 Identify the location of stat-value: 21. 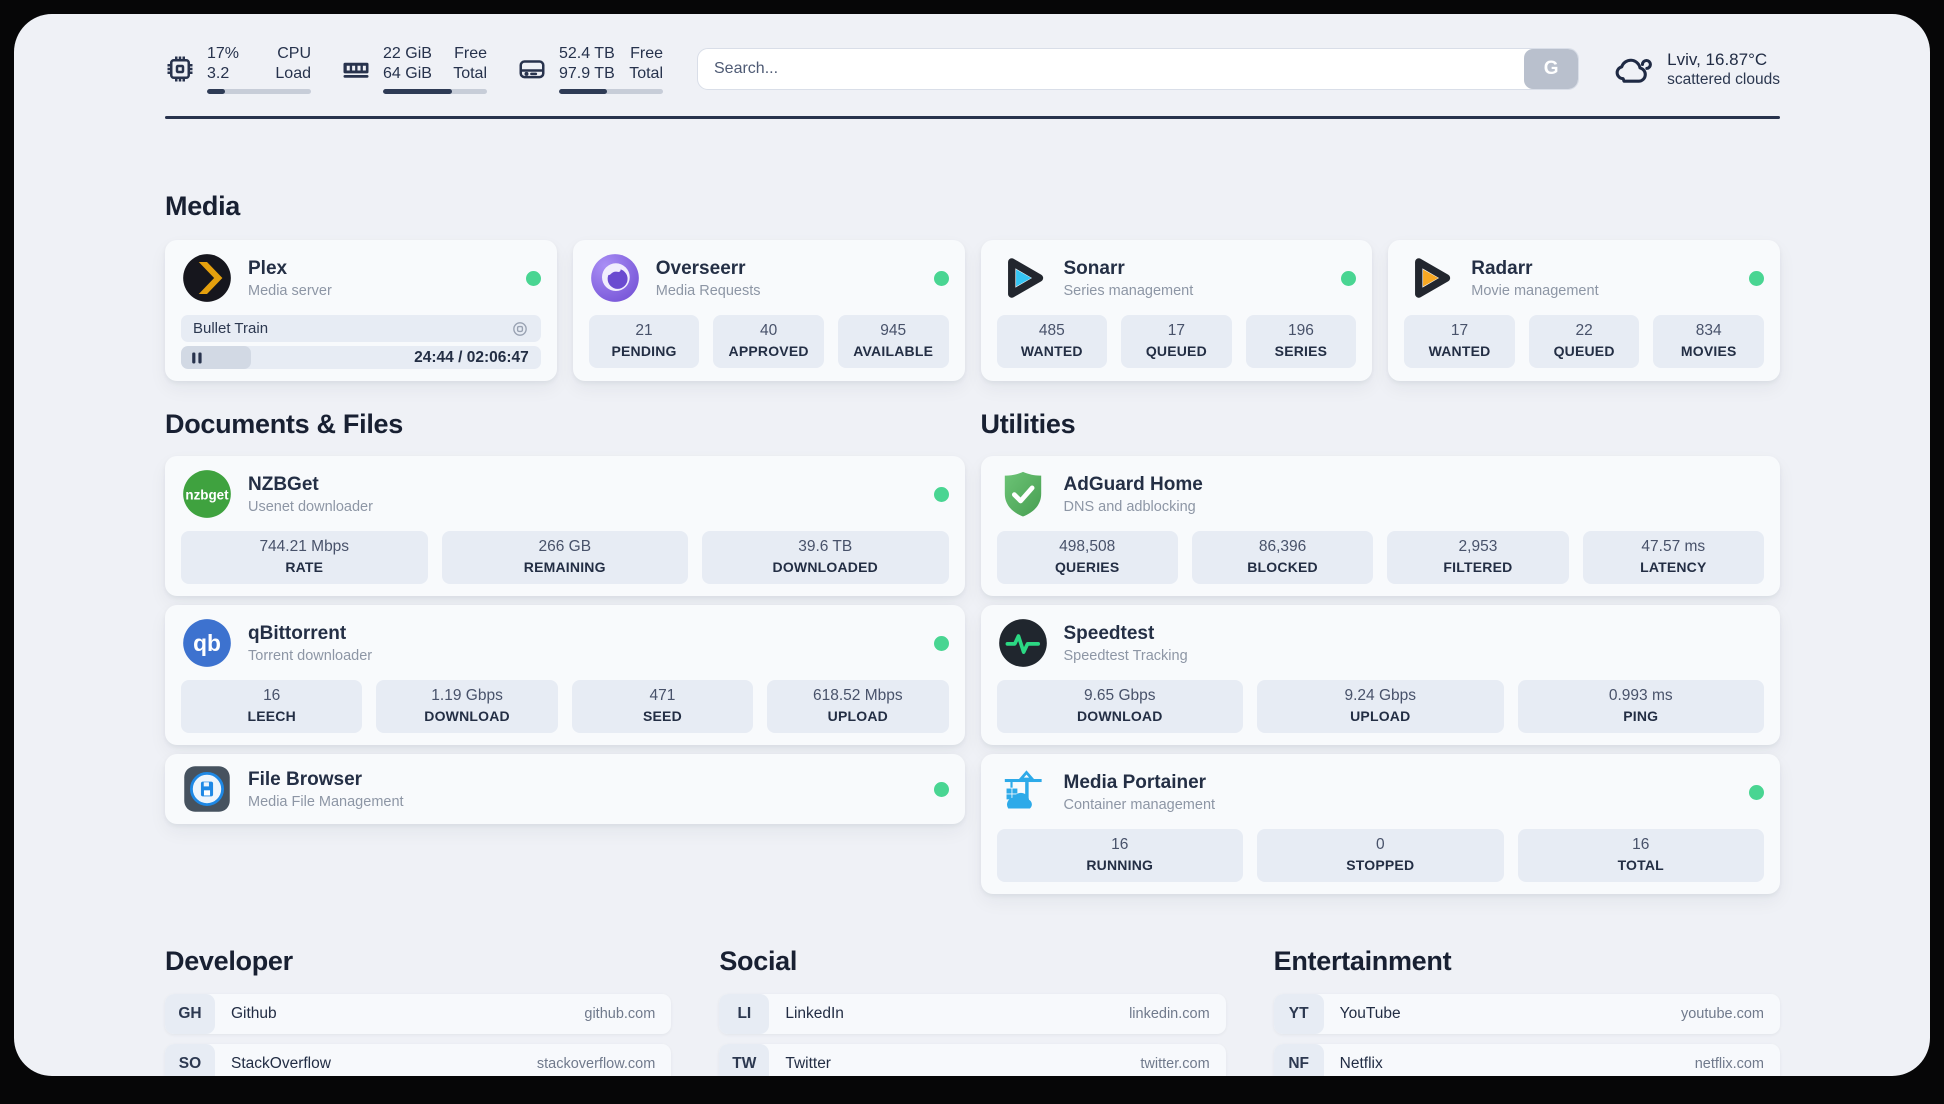
(644, 330).